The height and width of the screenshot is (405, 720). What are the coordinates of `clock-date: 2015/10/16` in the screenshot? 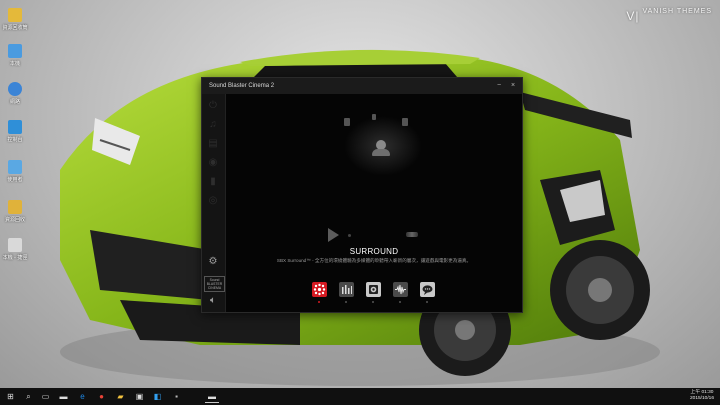 It's located at (701, 398).